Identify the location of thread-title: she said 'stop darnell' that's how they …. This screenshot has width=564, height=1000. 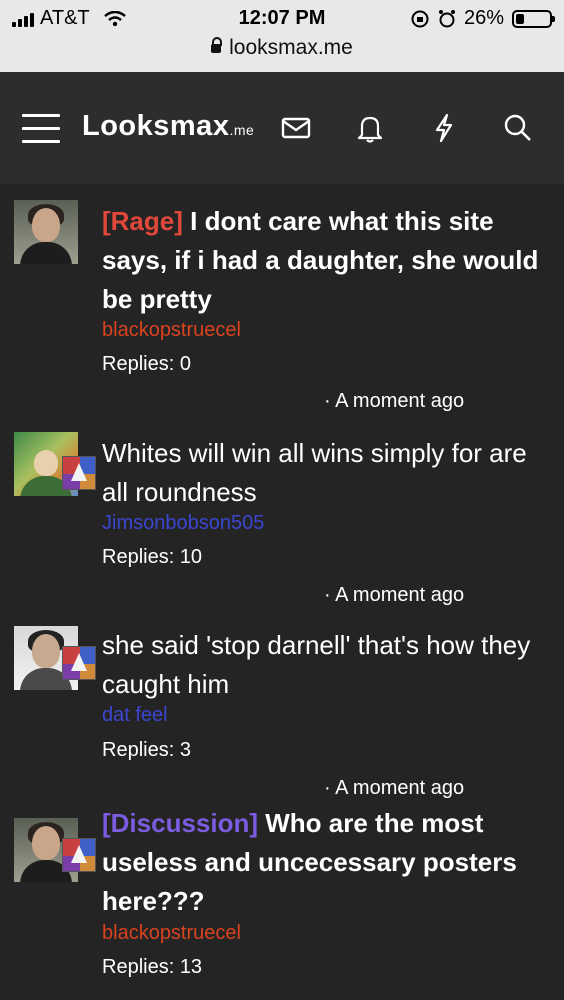
(327, 665).